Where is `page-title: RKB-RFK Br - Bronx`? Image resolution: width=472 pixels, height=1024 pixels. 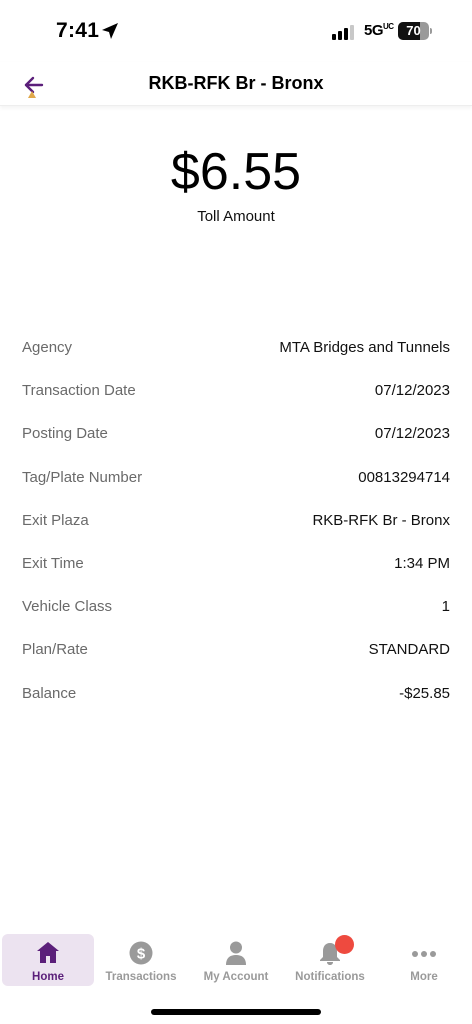
page-title: RKB-RFK Br - Bronx is located at coordinates (236, 83).